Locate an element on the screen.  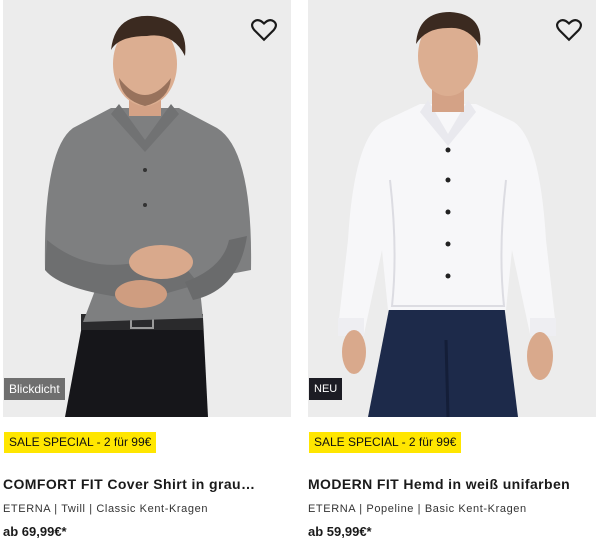
product-fabric: Popeline is located at coordinates (390, 509).